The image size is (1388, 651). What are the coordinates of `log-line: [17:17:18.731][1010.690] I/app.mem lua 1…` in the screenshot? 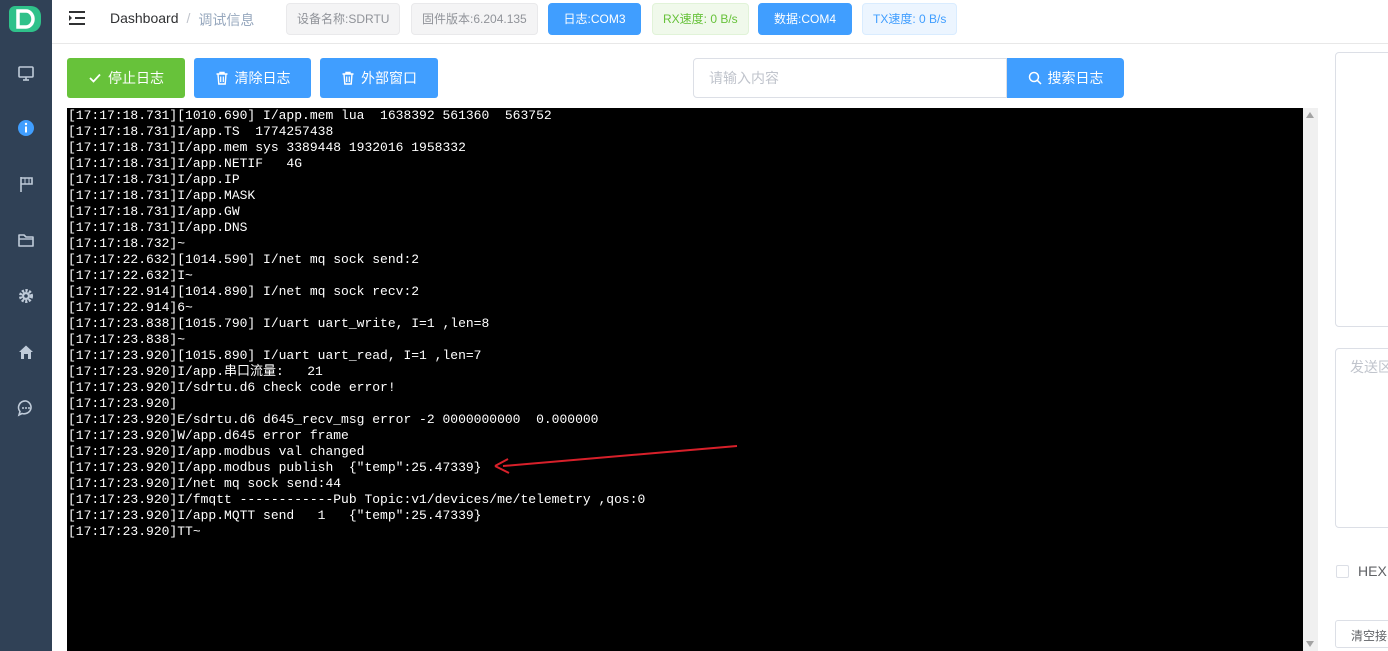 It's located at (310, 115).